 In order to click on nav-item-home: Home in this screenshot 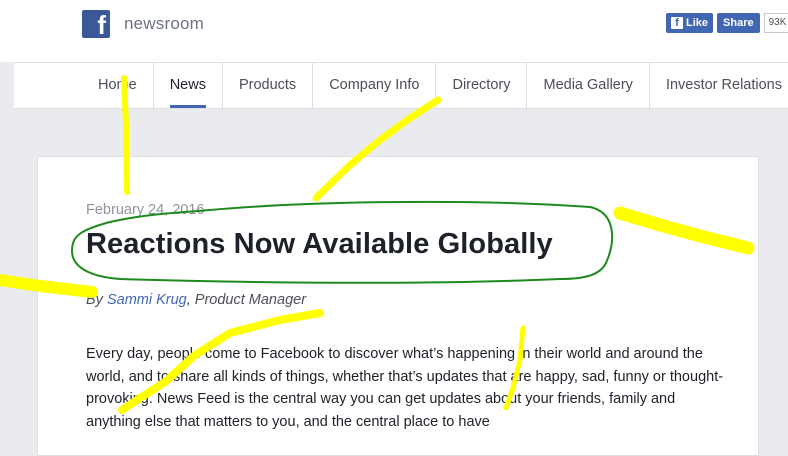, I will do `click(118, 85)`.